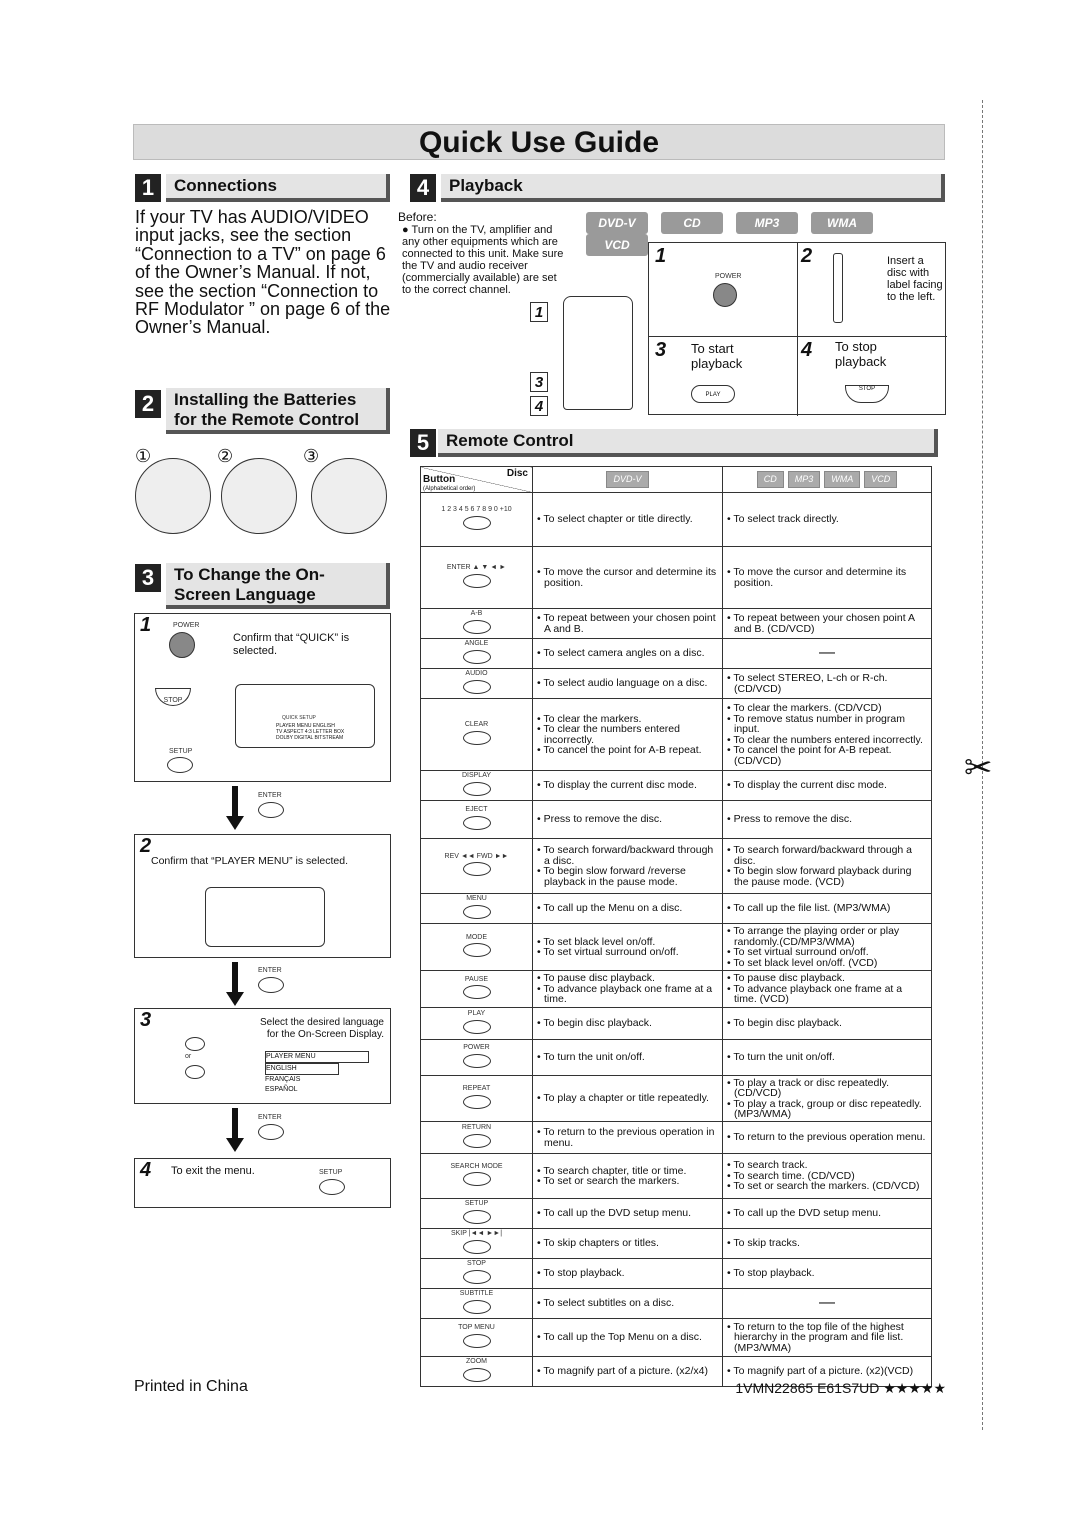 The width and height of the screenshot is (1080, 1528). I want to click on not-applicable-dash: —, so click(827, 1302).